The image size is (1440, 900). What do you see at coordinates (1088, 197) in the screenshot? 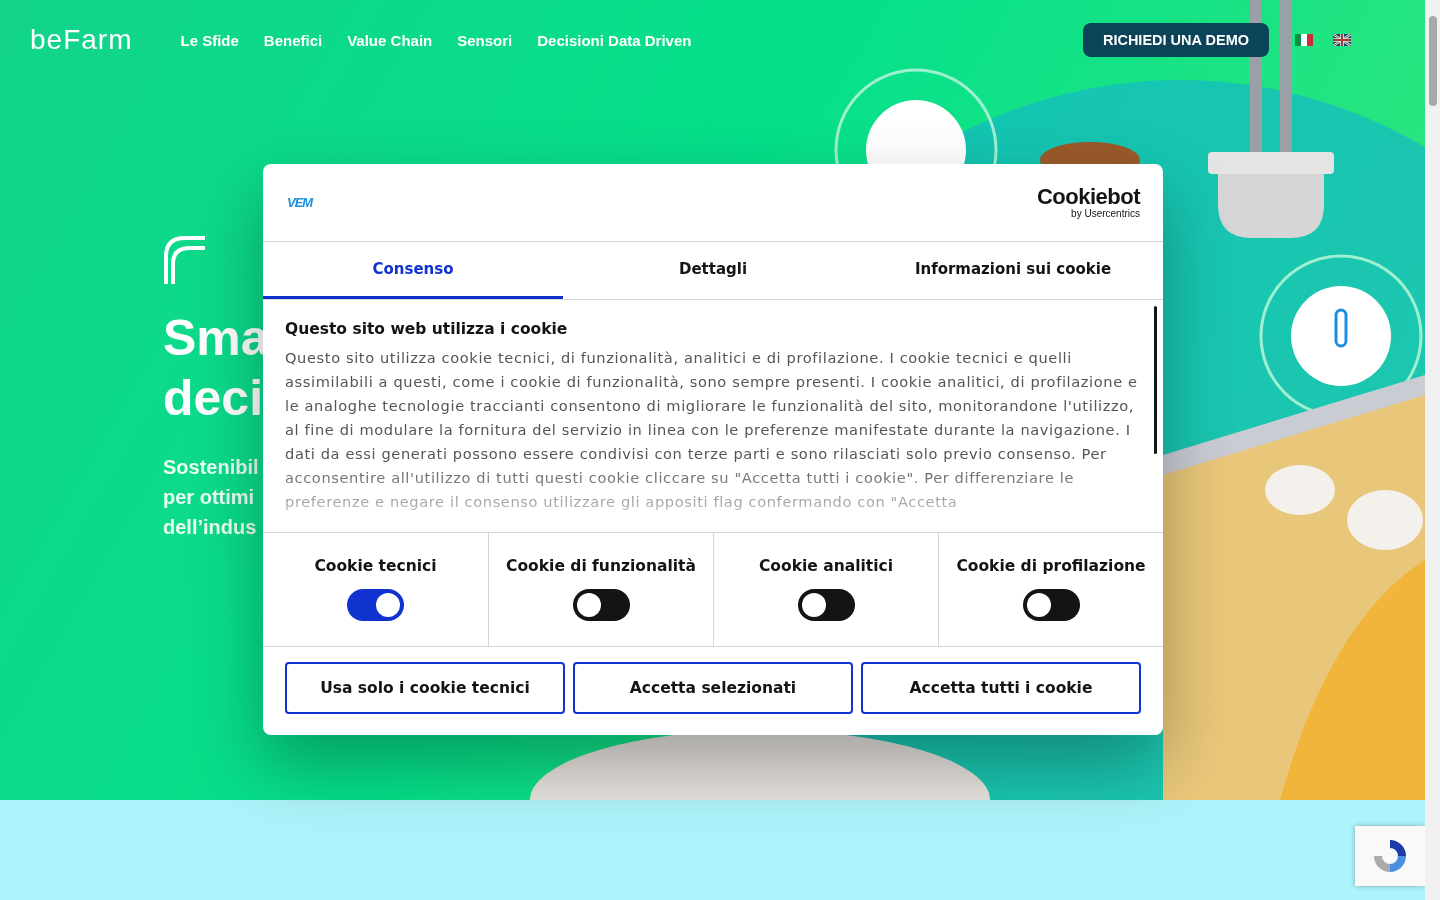
I see `provider-logo: Cookiebot` at bounding box center [1088, 197].